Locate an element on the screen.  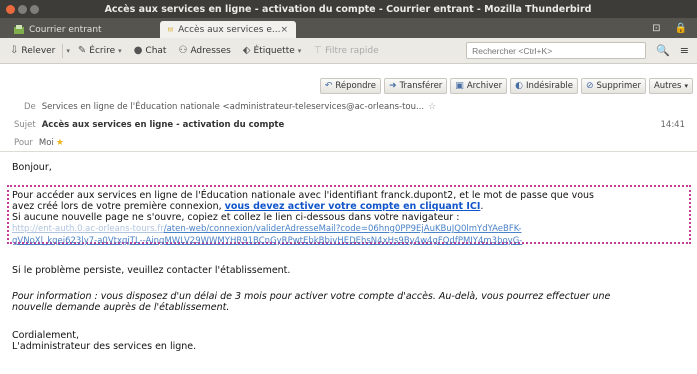
address-book-icon: ⚇ is located at coordinates (183, 50).